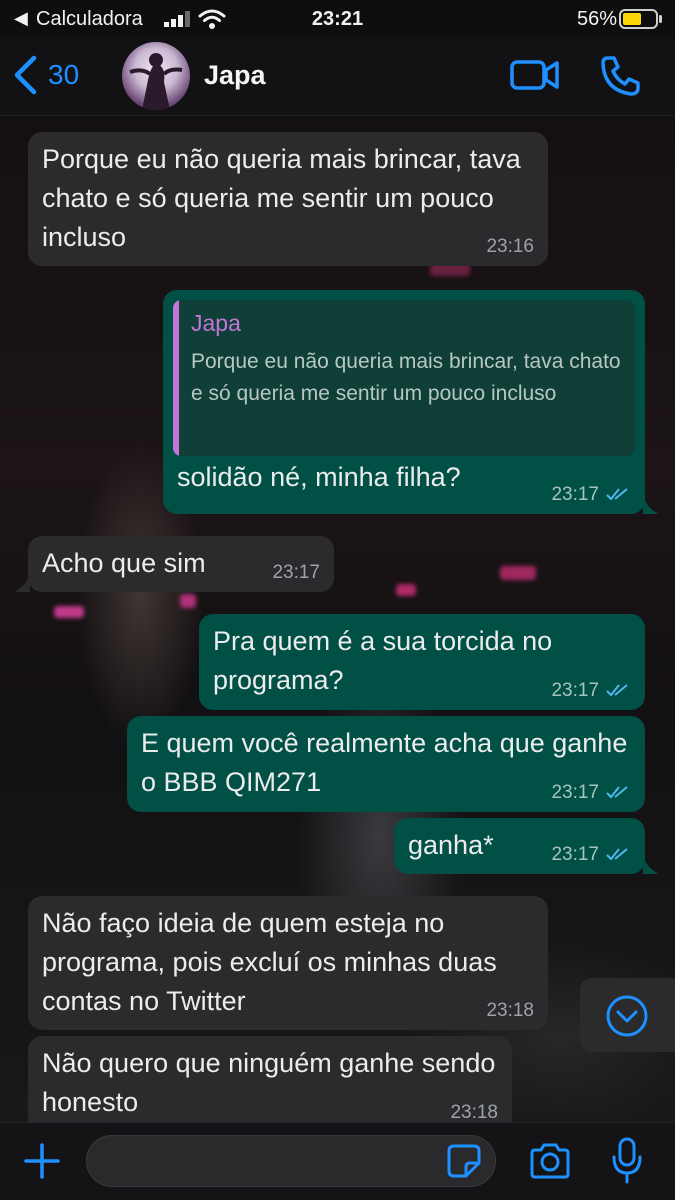 The height and width of the screenshot is (1200, 675). I want to click on contact-name: Japa, so click(235, 75).